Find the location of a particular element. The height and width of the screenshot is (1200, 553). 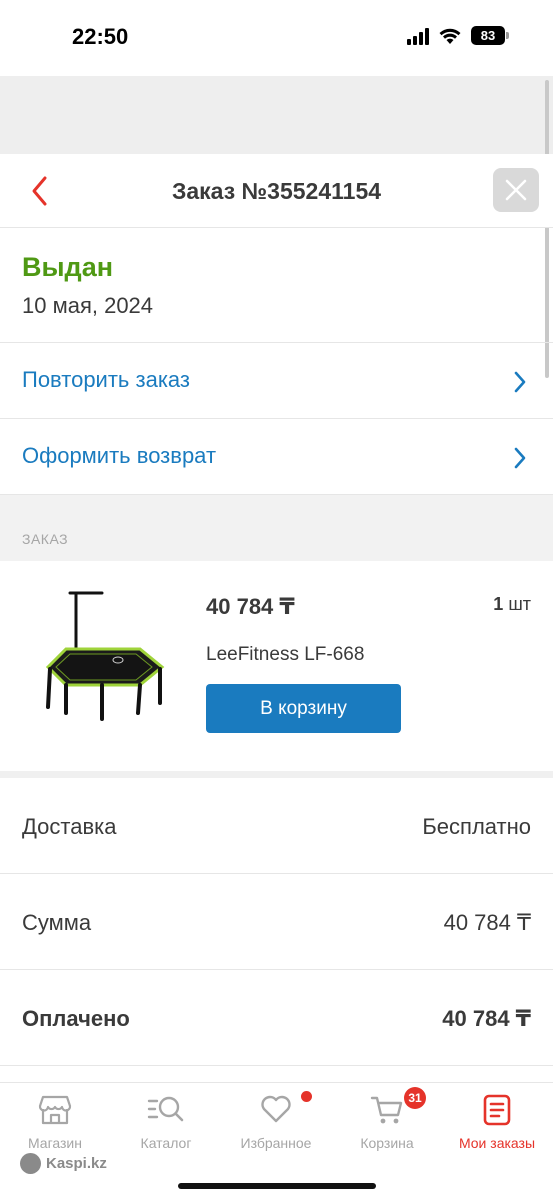

quantity-unit: шт is located at coordinates (519, 604).